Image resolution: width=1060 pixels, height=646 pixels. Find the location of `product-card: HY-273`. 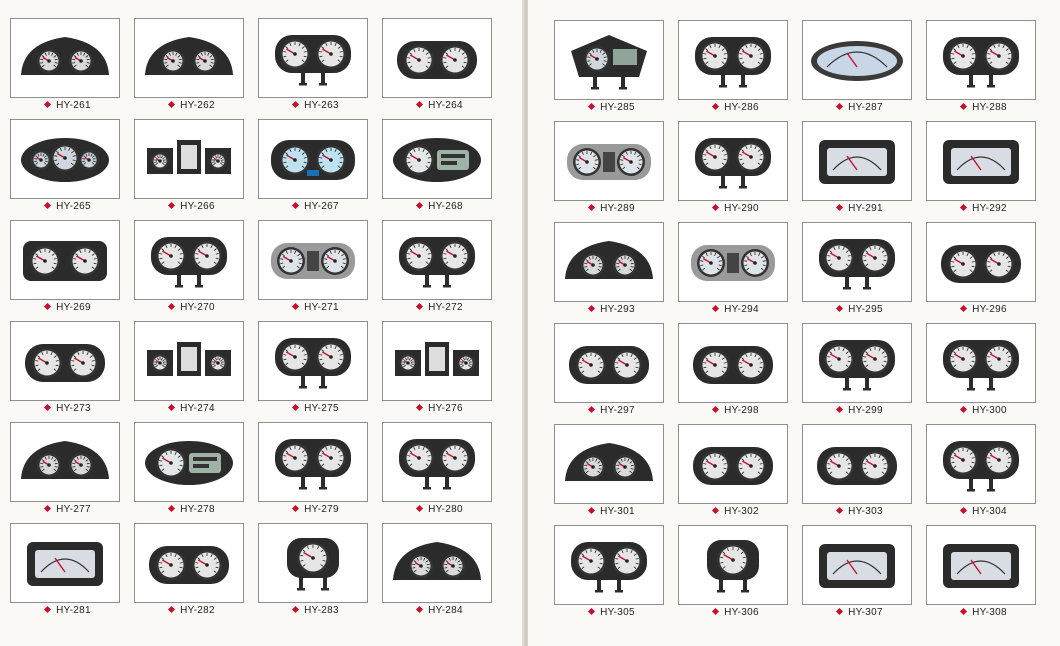

product-card: HY-273 is located at coordinates (68, 367).